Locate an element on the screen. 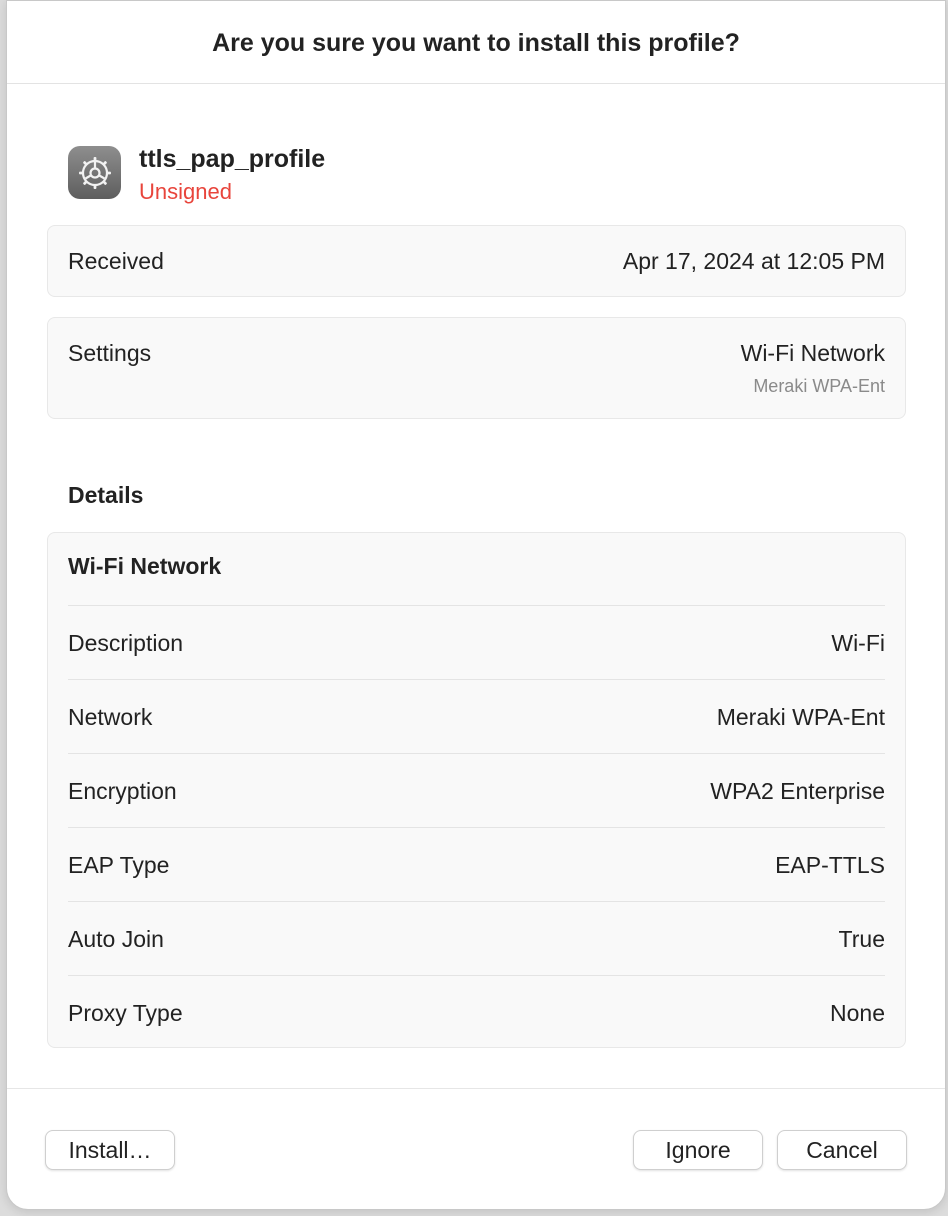  profile-summary: ttls_pap_profile Unsigned is located at coordinates (197, 176).